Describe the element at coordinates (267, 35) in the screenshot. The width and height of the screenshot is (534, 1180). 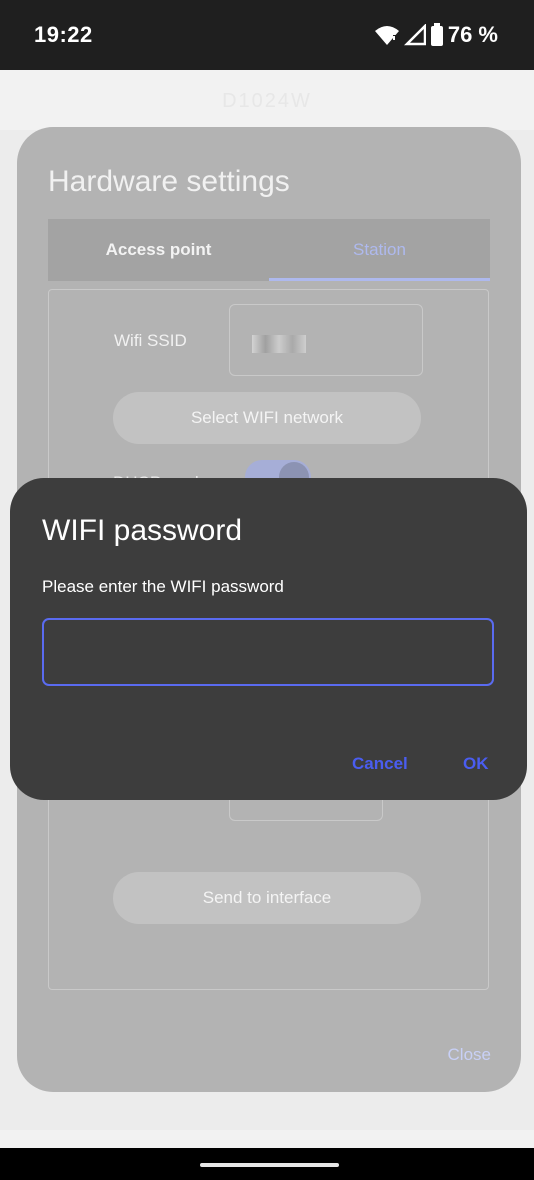
I see `status-bar: 19:22 76 %` at that location.